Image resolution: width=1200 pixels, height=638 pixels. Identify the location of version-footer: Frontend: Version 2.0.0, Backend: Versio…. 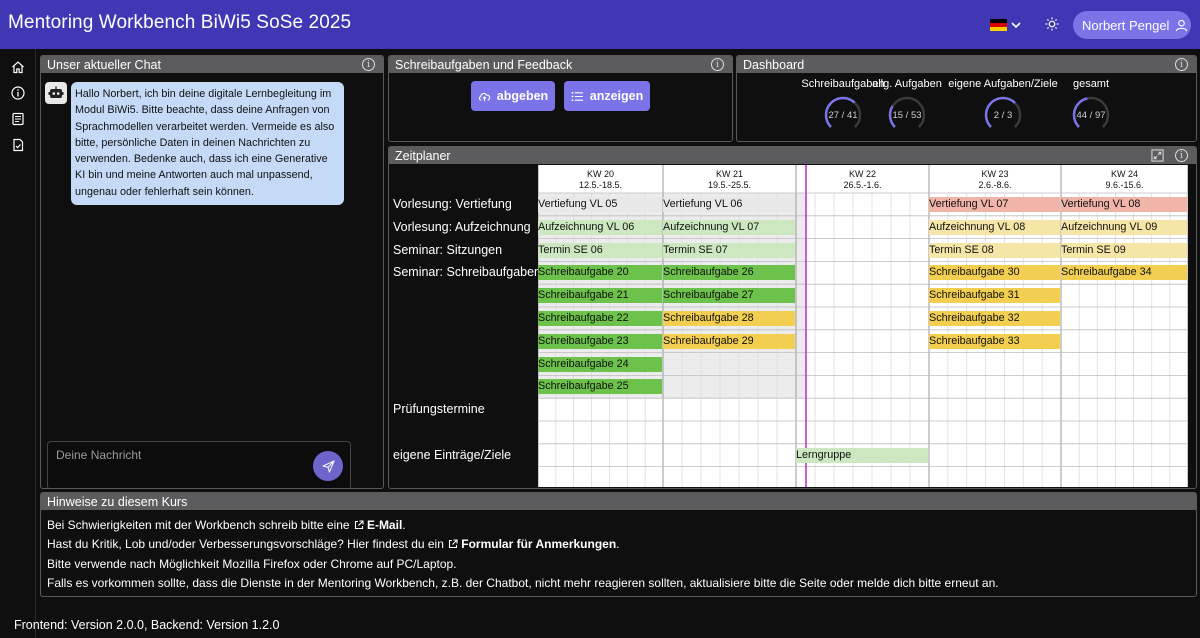
(147, 625).